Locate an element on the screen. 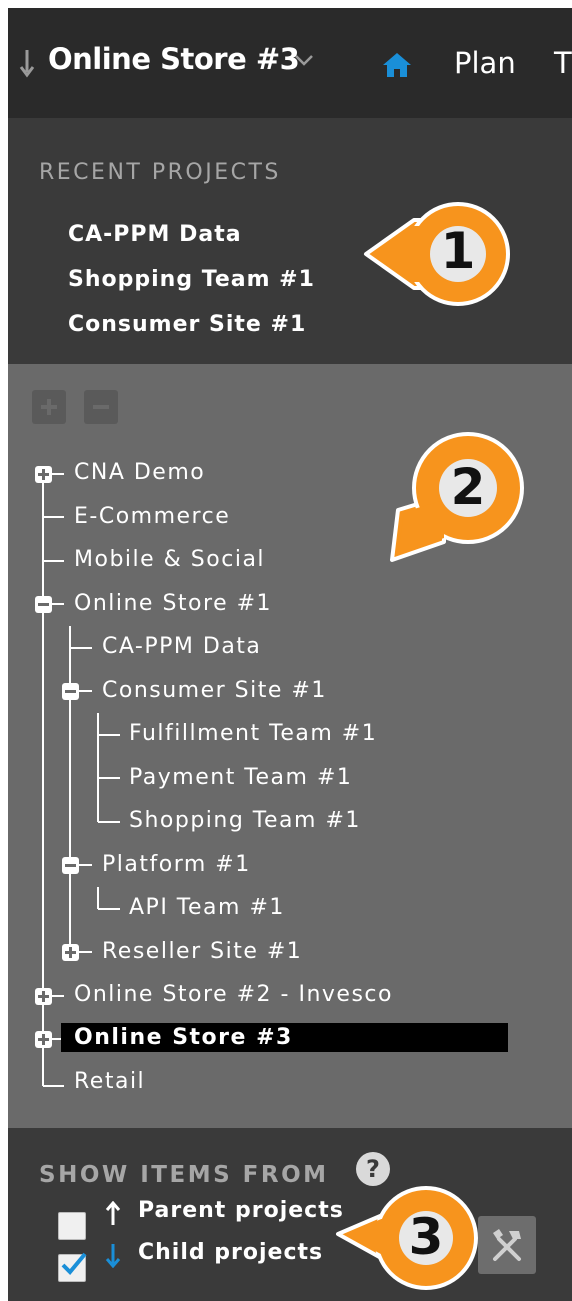 The height and width of the screenshot is (1301, 572). tree-node-selected: Online Store #3 is located at coordinates (284, 1037).